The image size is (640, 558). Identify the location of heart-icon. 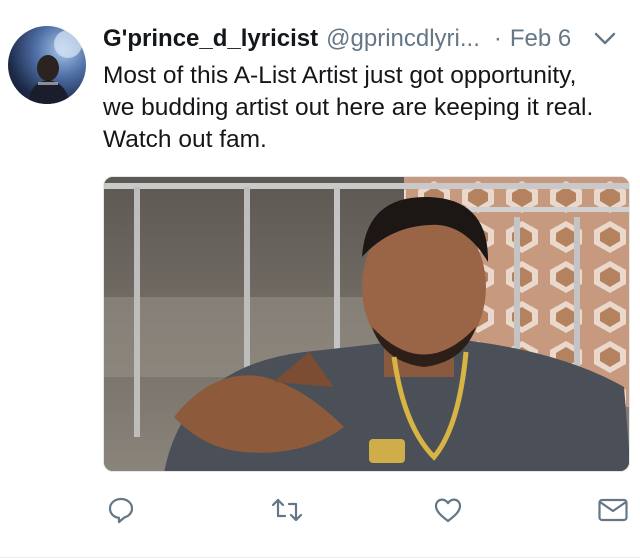
(448, 510).